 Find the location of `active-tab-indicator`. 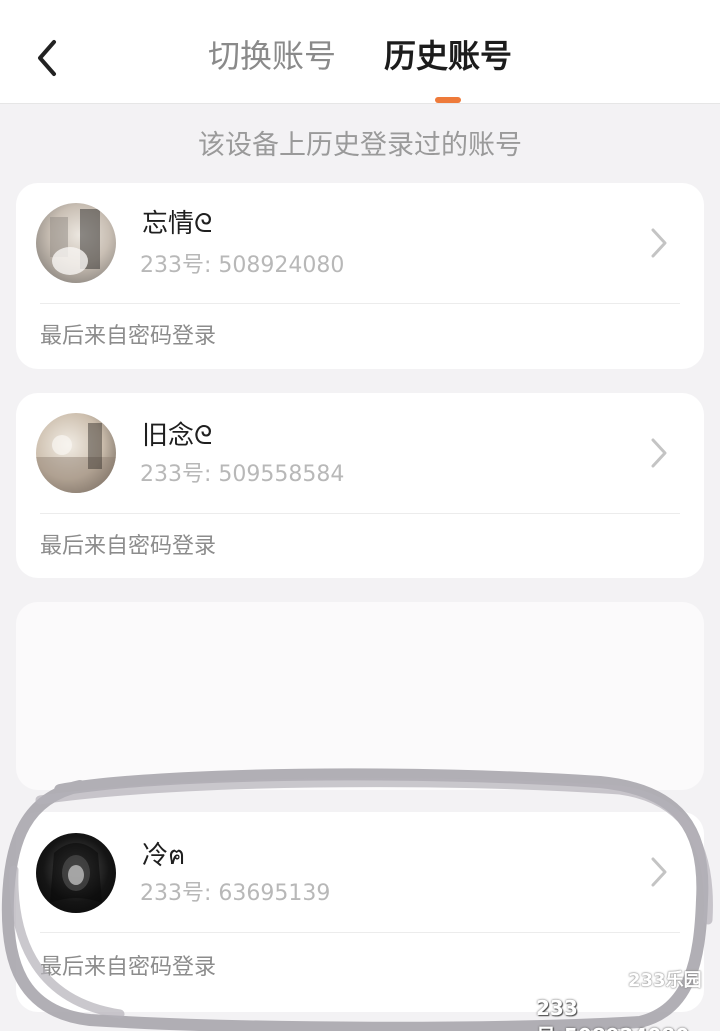

active-tab-indicator is located at coordinates (448, 100).